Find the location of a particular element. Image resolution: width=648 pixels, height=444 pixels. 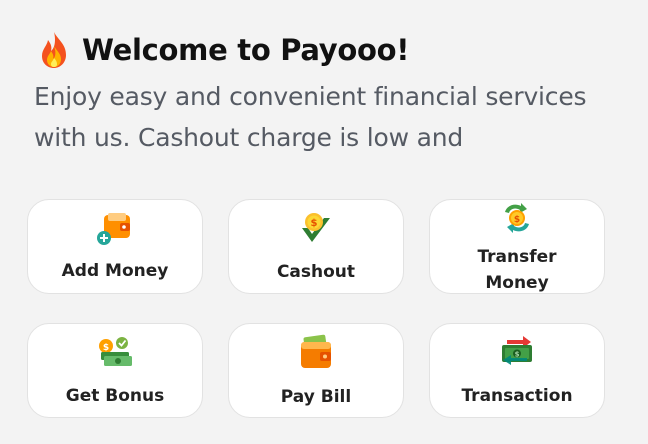

add-money-button: Add Money is located at coordinates (115, 246).